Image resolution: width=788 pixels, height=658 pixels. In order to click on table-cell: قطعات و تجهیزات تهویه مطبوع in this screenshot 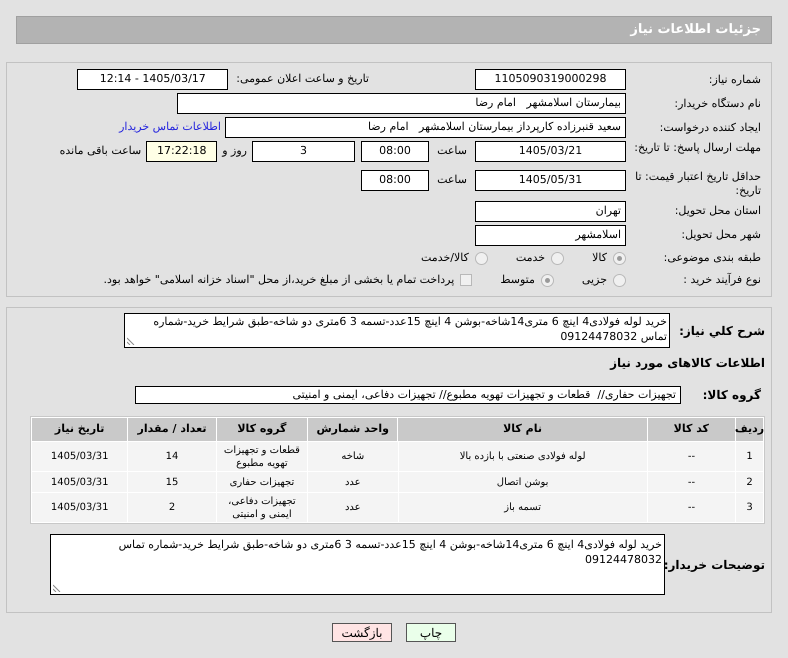, I will do `click(262, 456)`.